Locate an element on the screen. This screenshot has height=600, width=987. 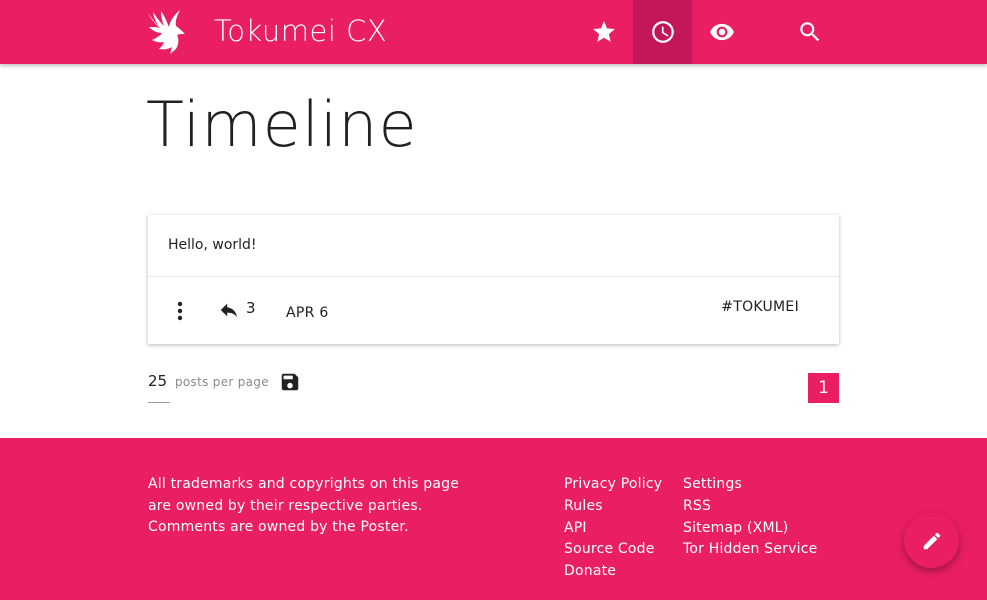
posts-per-page-label: posts per page is located at coordinates (222, 382).